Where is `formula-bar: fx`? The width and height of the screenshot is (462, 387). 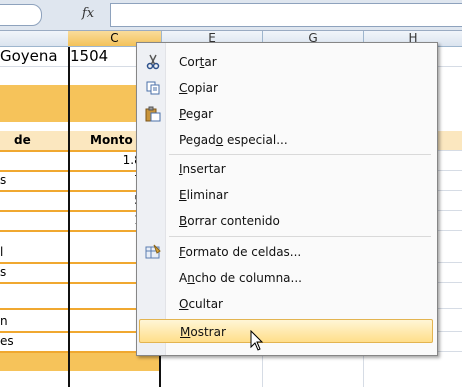 formula-bar: fx is located at coordinates (231, 15).